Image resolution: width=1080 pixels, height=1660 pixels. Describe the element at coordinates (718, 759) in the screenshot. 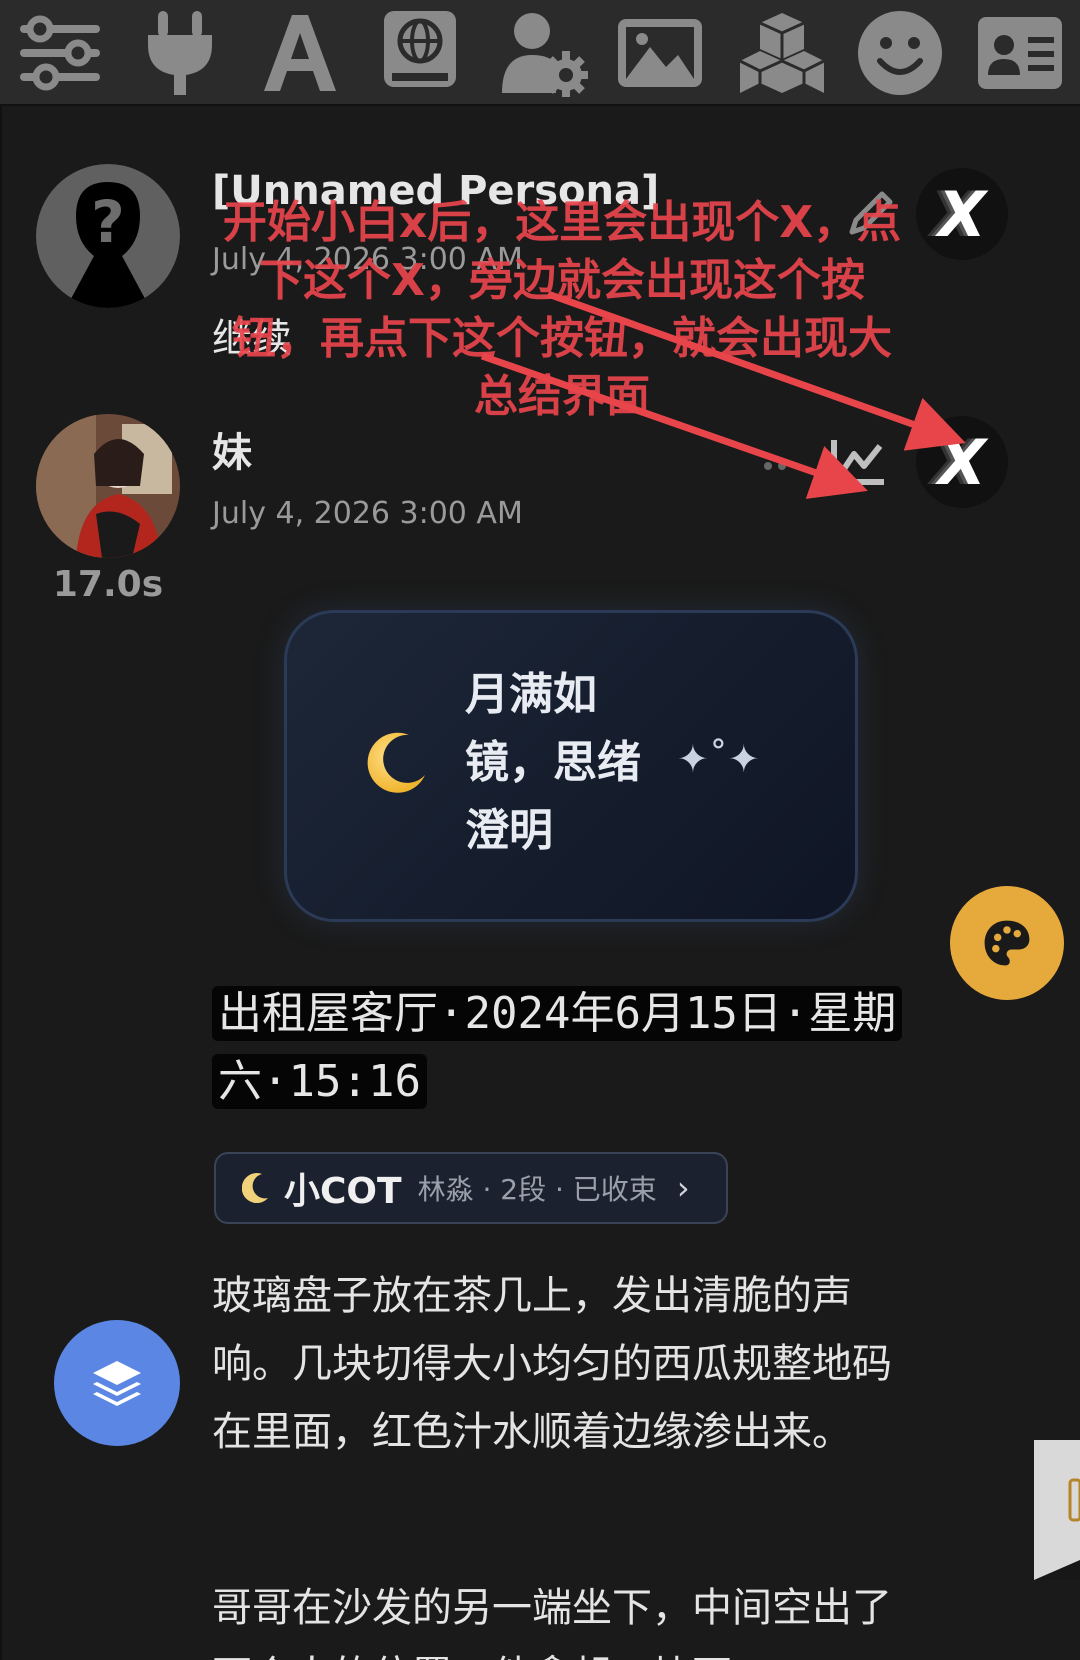

I see `sparkle-icon: ✦˚✦` at that location.